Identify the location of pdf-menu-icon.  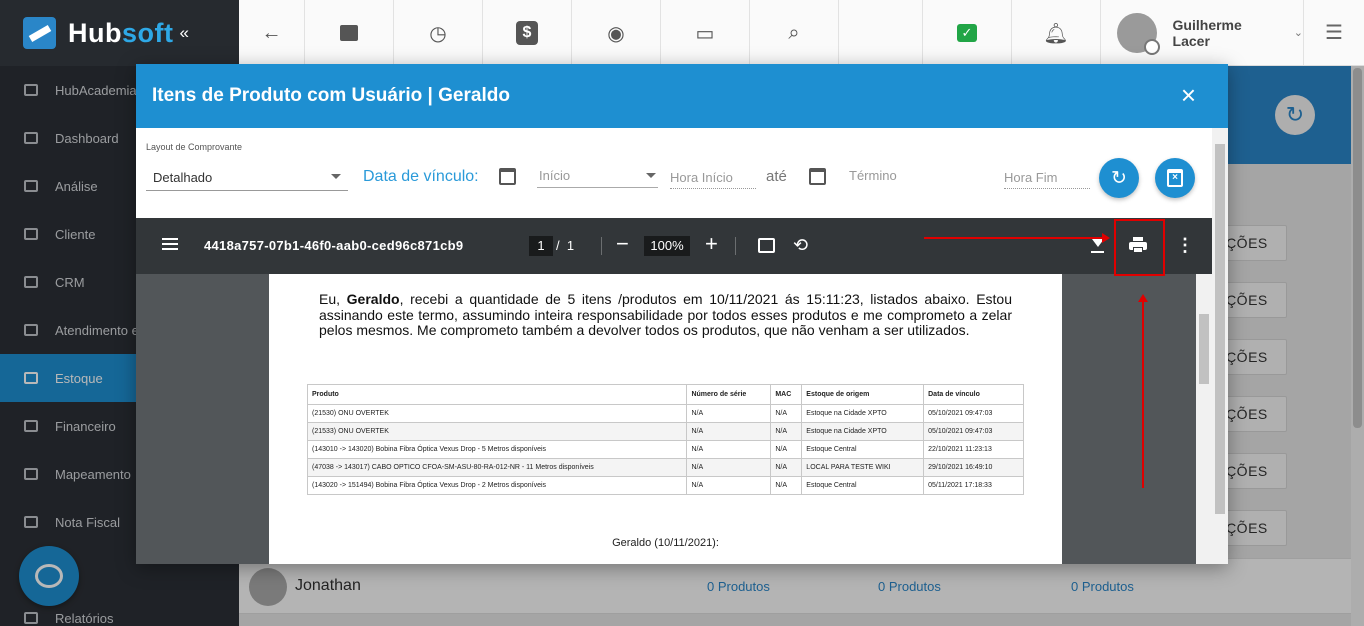
(170, 244).